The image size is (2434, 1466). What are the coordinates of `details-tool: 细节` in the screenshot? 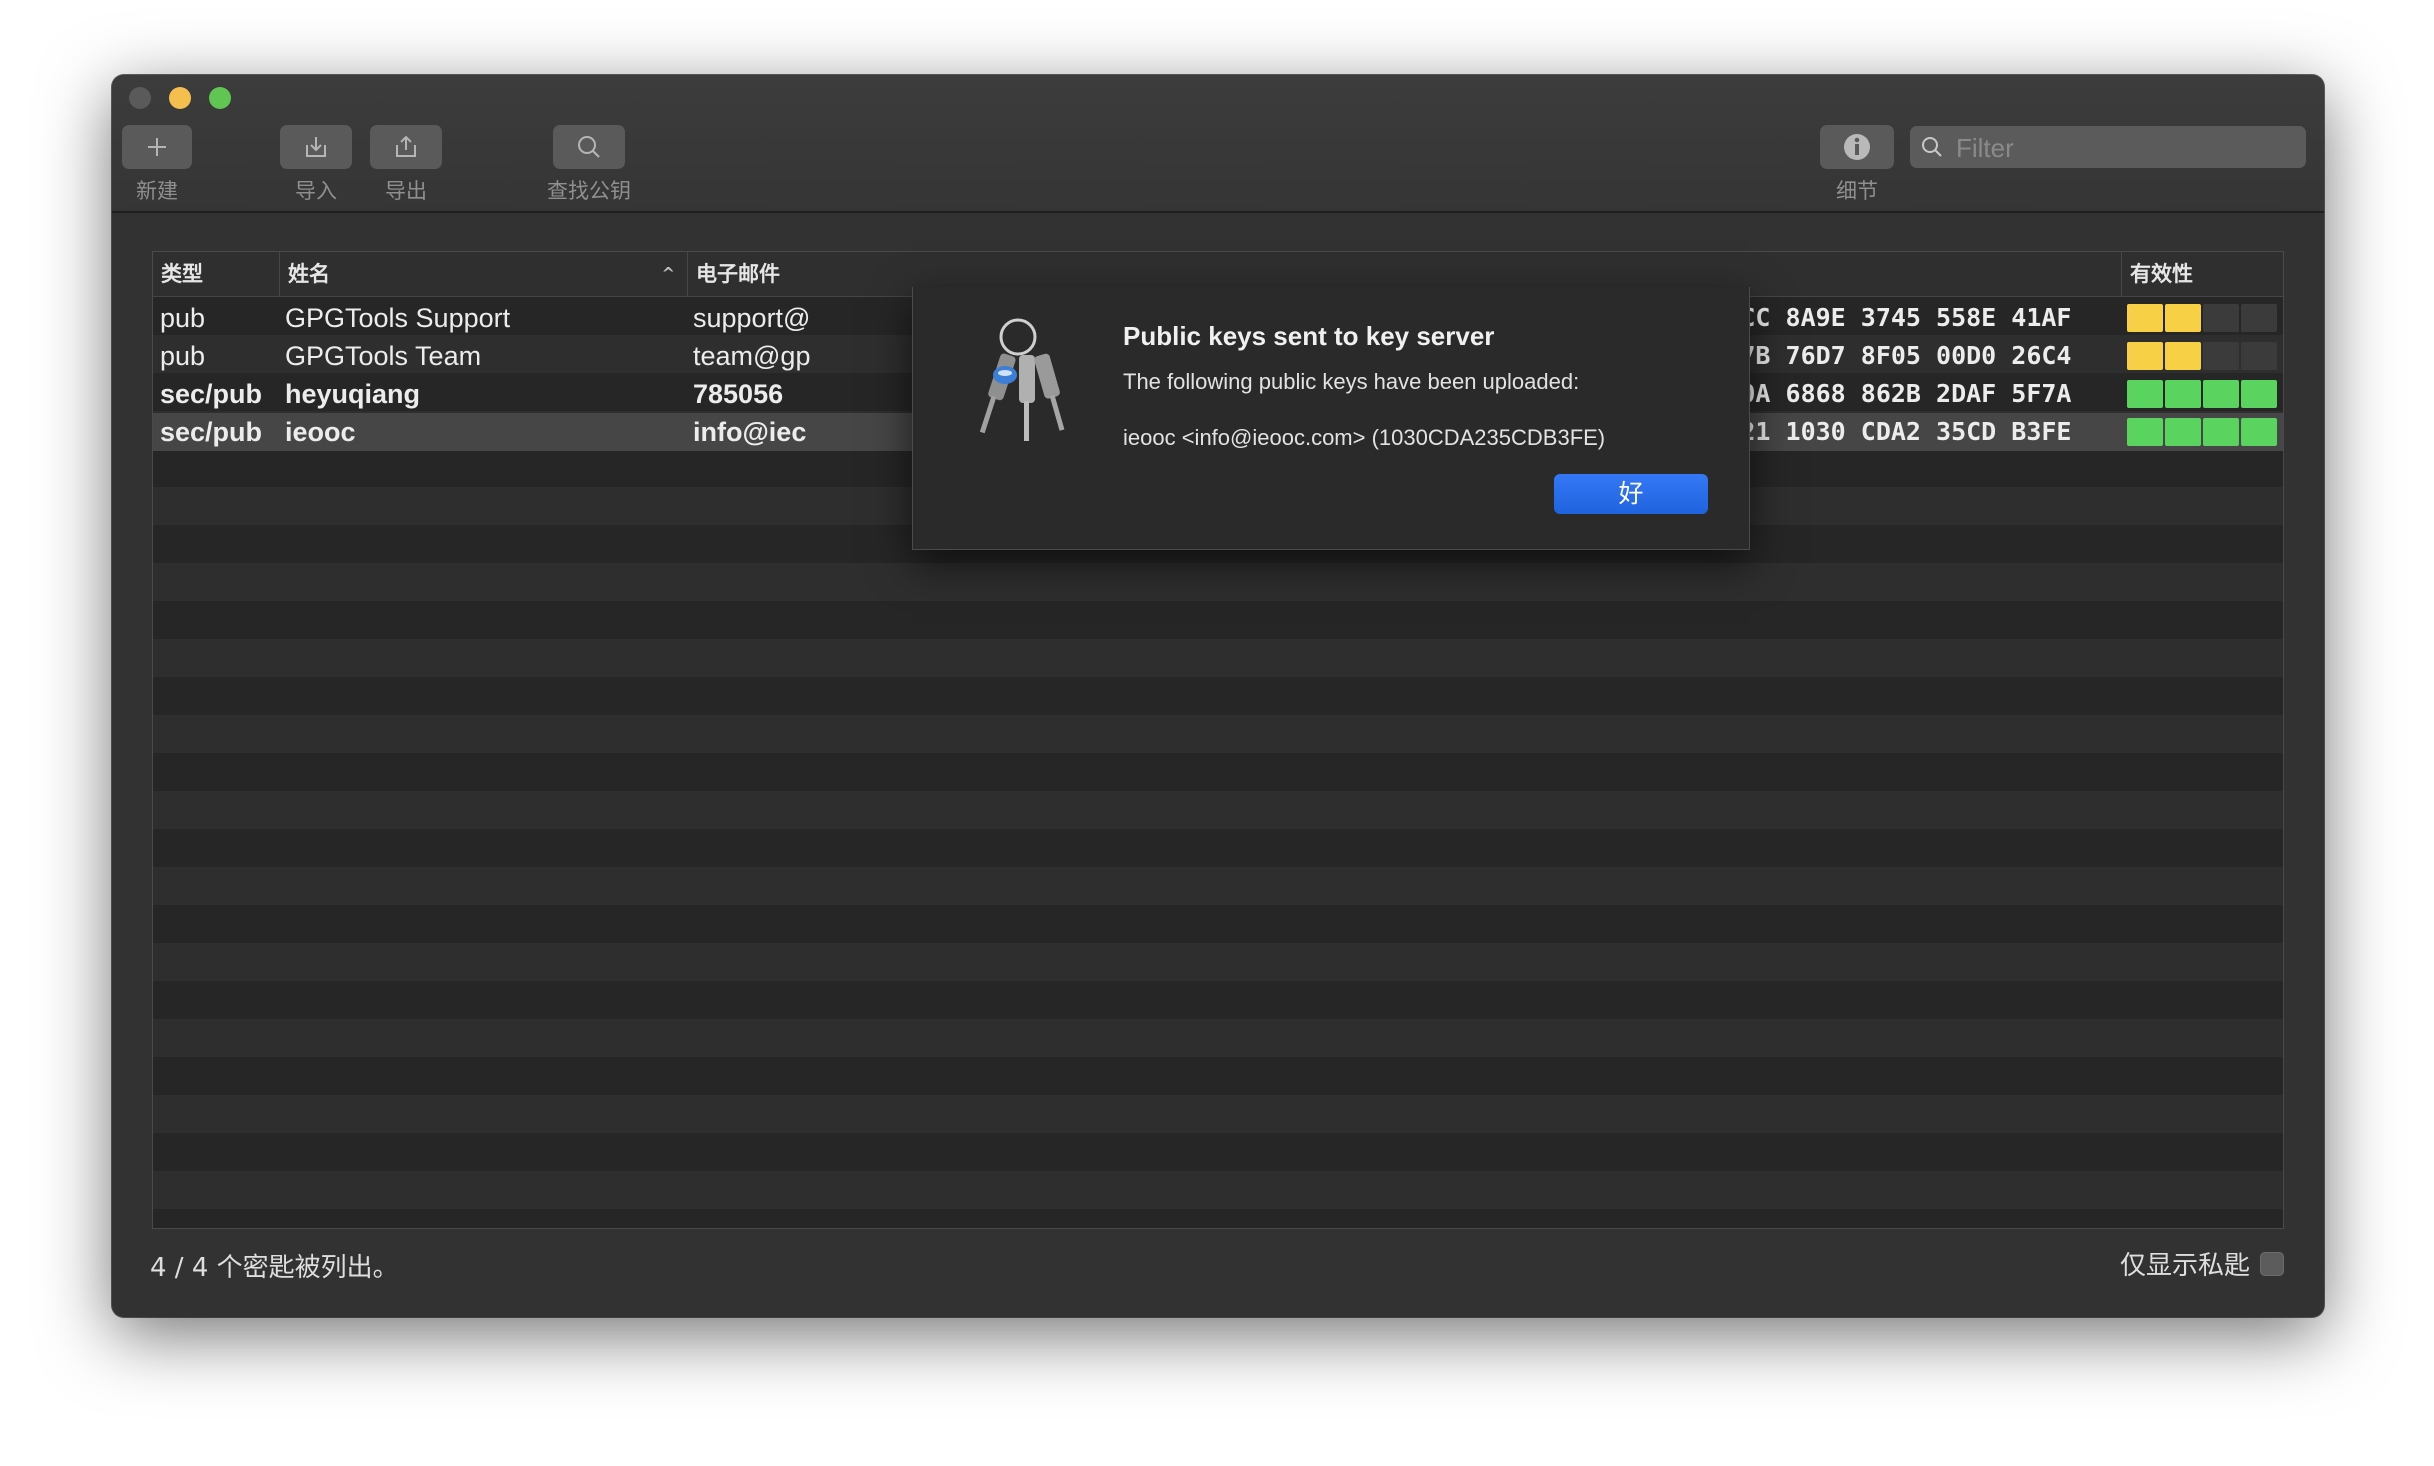 It's located at (1857, 165).